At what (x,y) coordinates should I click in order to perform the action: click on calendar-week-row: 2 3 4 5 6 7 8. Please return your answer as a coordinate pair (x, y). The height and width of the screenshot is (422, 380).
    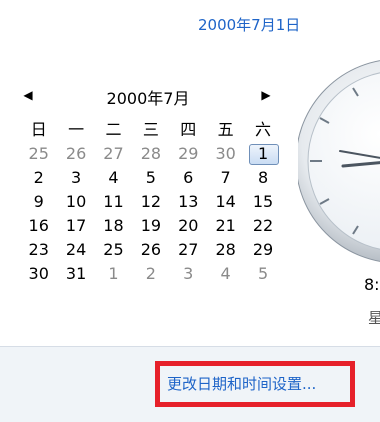
    Looking at the image, I should click on (151, 178).